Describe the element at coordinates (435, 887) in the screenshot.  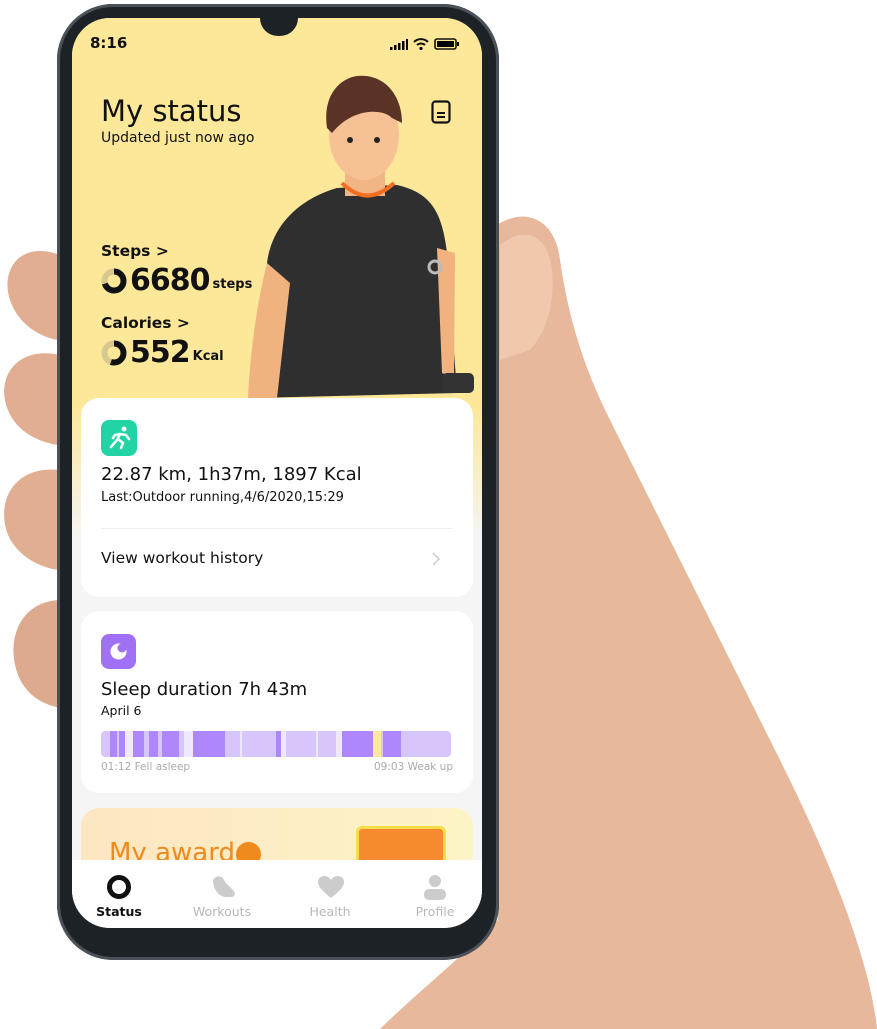
I see `person-icon` at that location.